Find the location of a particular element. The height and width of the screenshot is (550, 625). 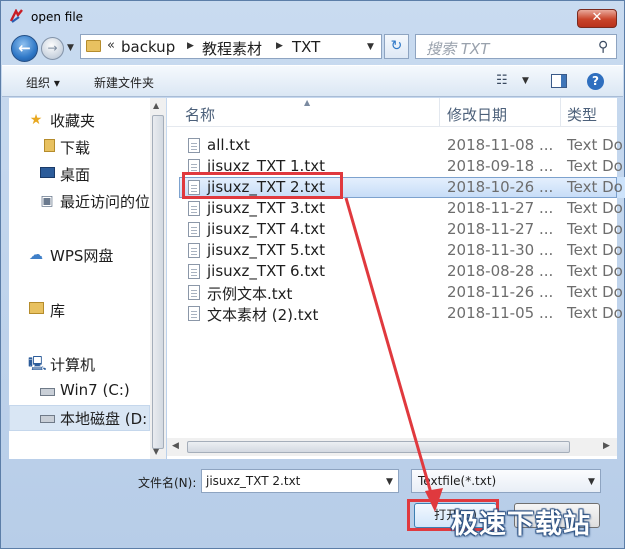

search-placeholder: 搜索 TXT is located at coordinates (457, 48).